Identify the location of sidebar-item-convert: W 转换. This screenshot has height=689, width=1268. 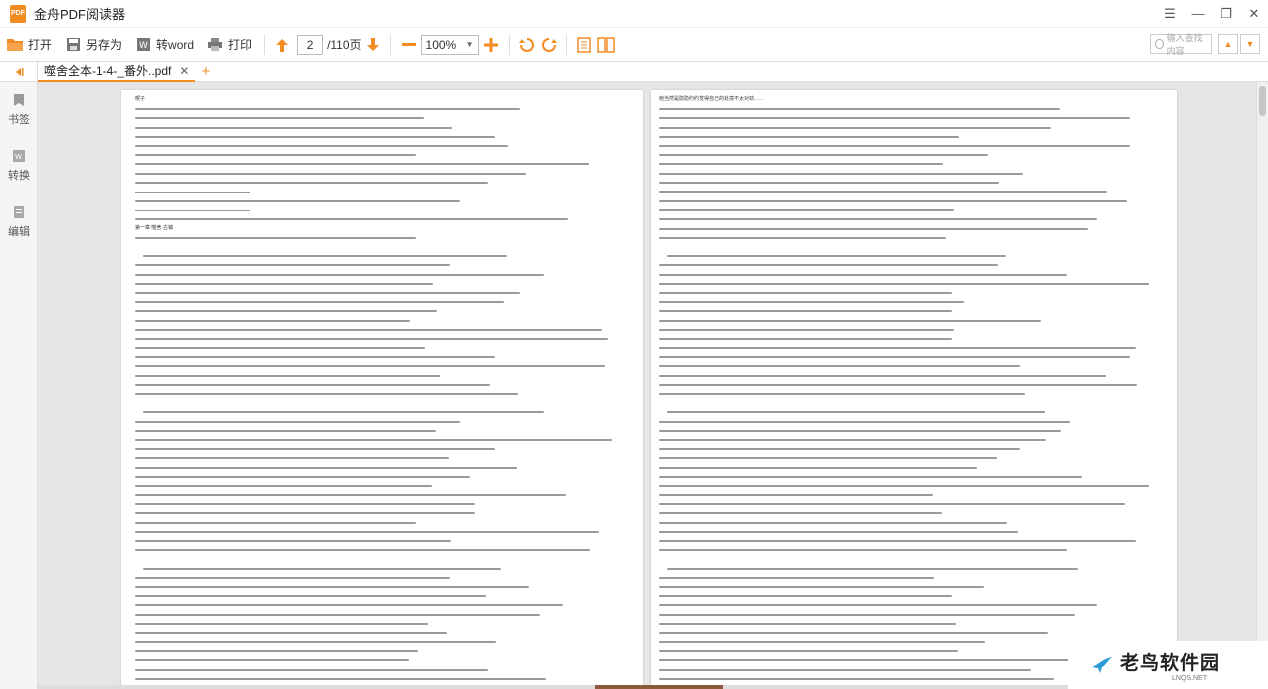
(19, 166).